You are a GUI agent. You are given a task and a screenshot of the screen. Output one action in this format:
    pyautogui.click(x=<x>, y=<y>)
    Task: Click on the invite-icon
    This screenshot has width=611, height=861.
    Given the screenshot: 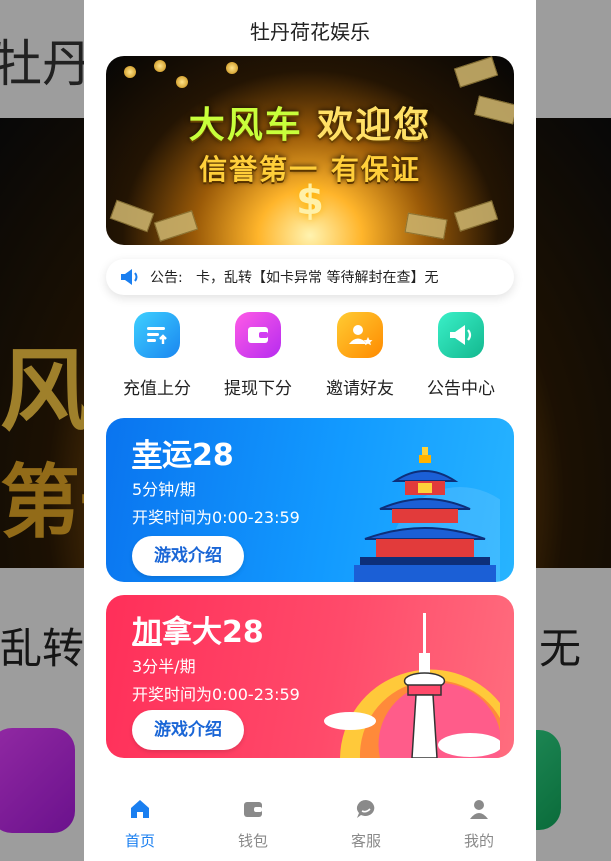 What is the action you would take?
    pyautogui.click(x=360, y=335)
    